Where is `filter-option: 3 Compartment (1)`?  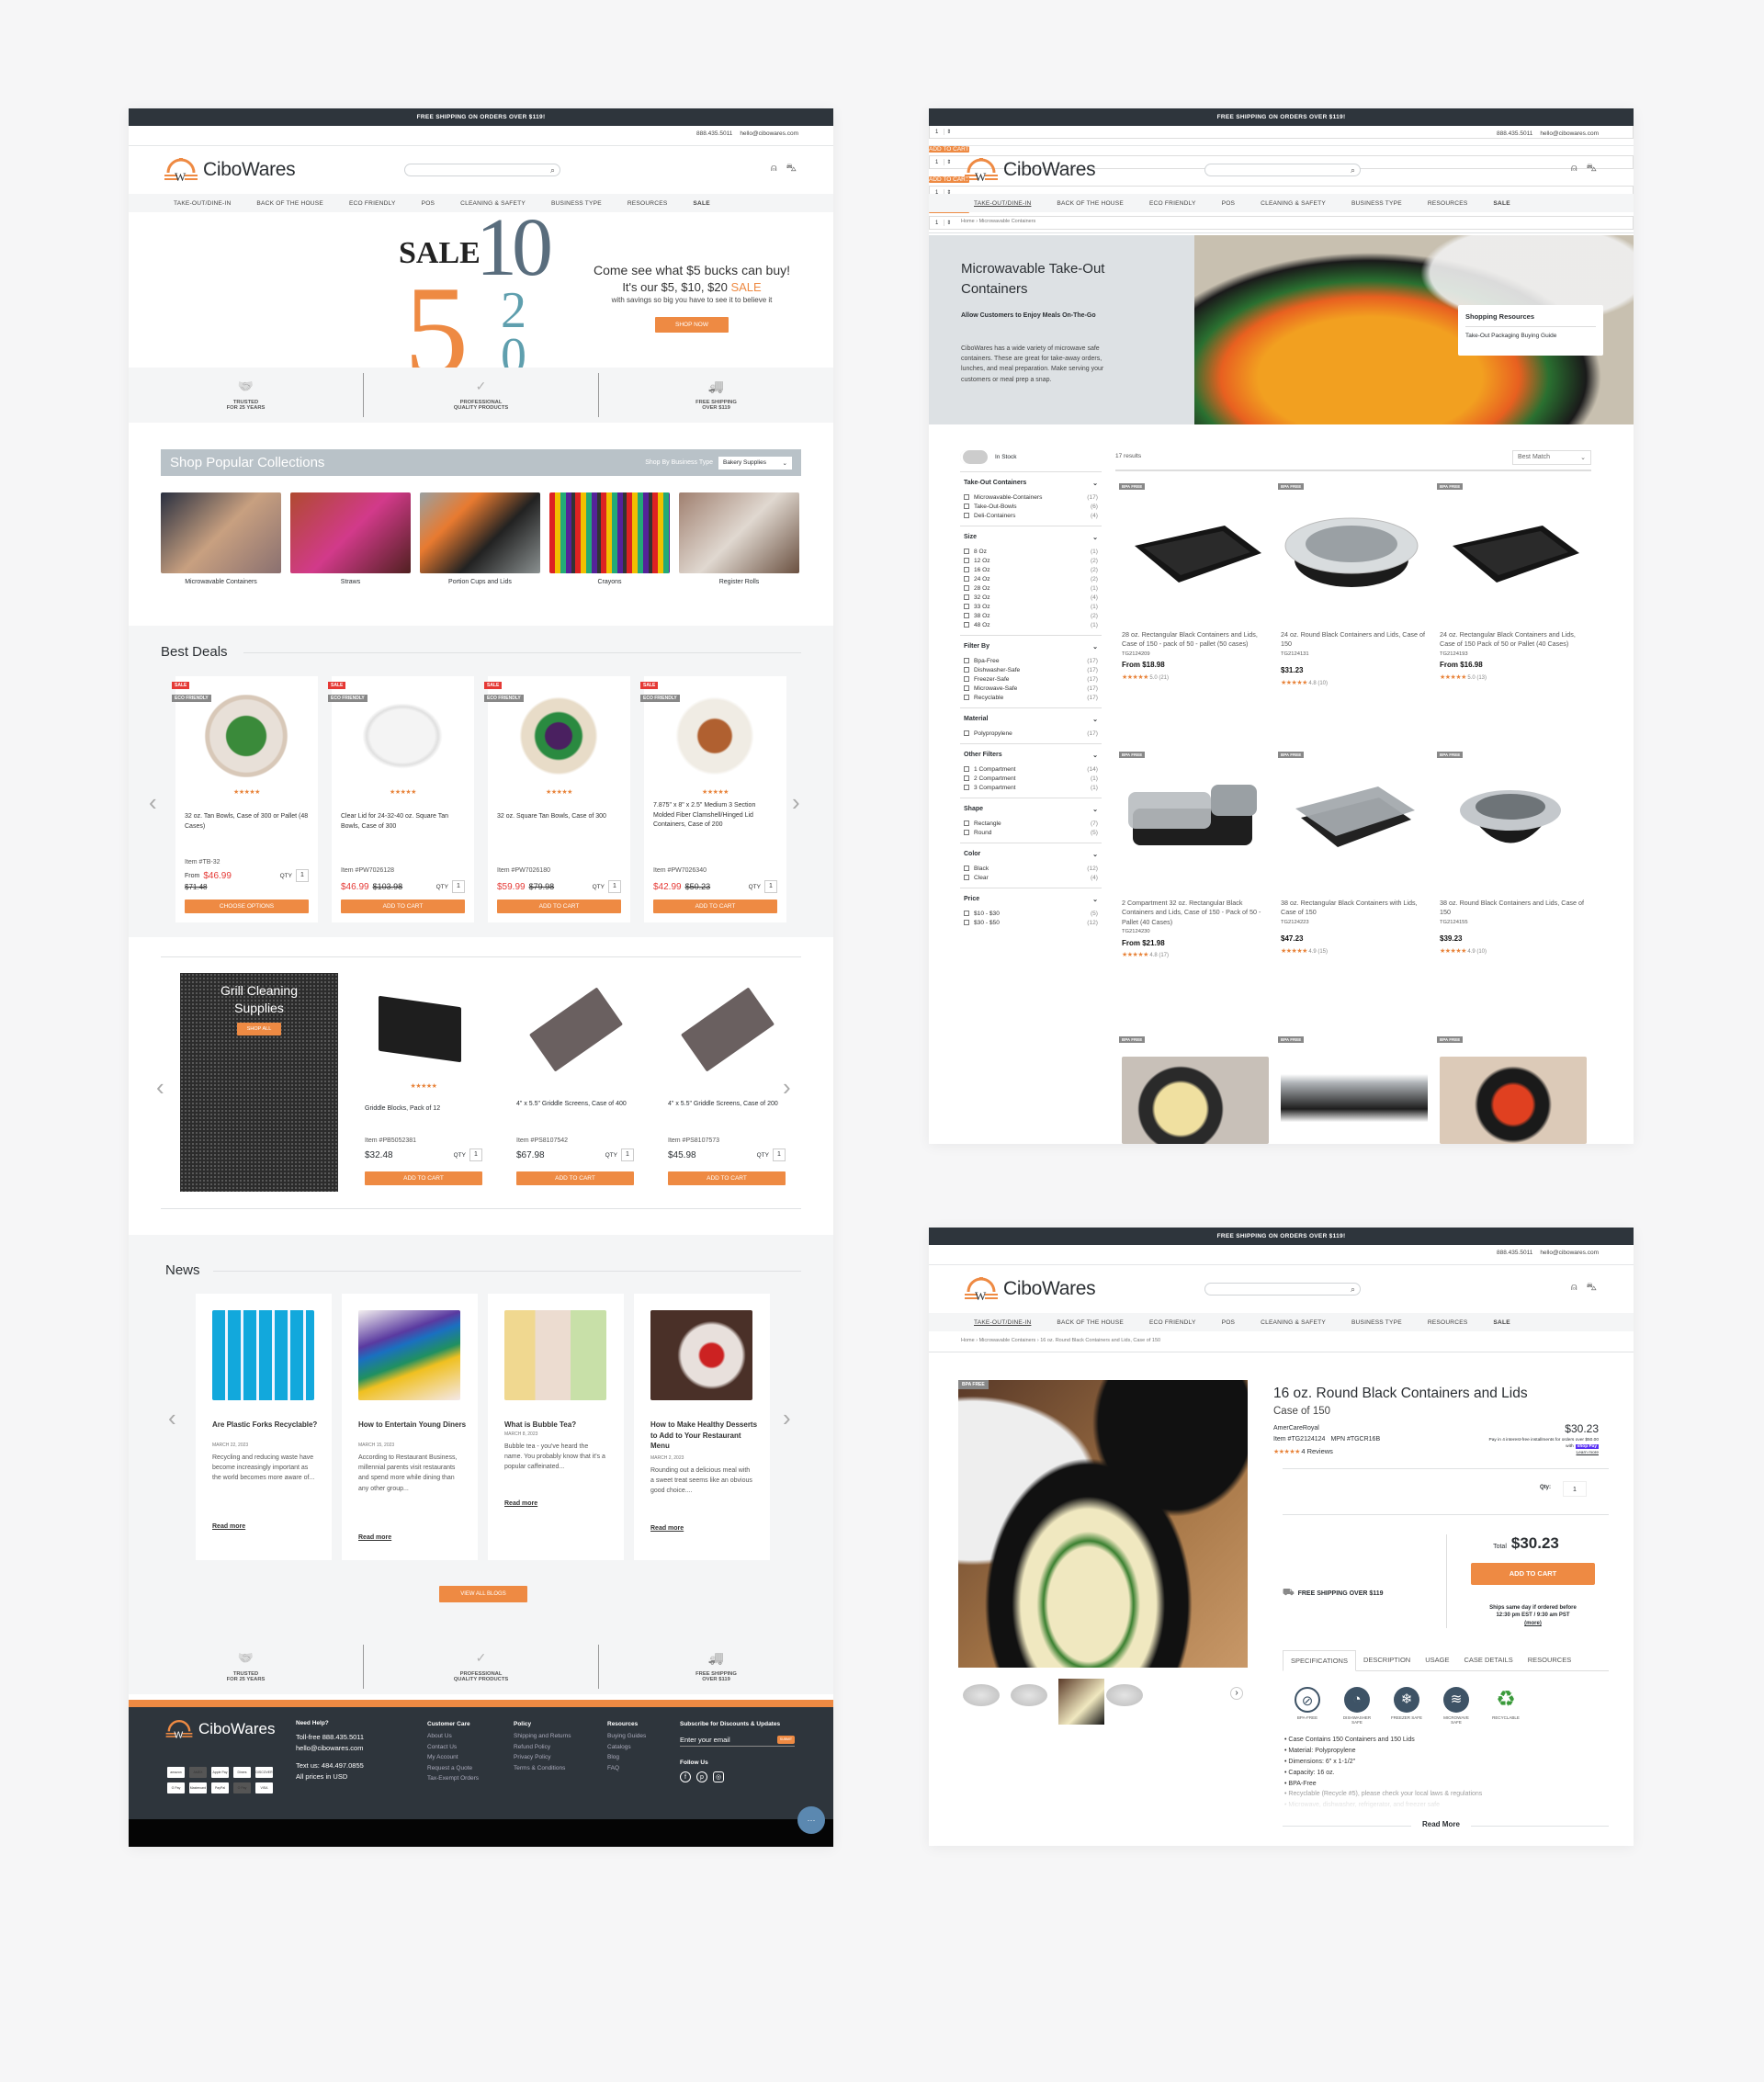 filter-option: 3 Compartment (1) is located at coordinates (1031, 788).